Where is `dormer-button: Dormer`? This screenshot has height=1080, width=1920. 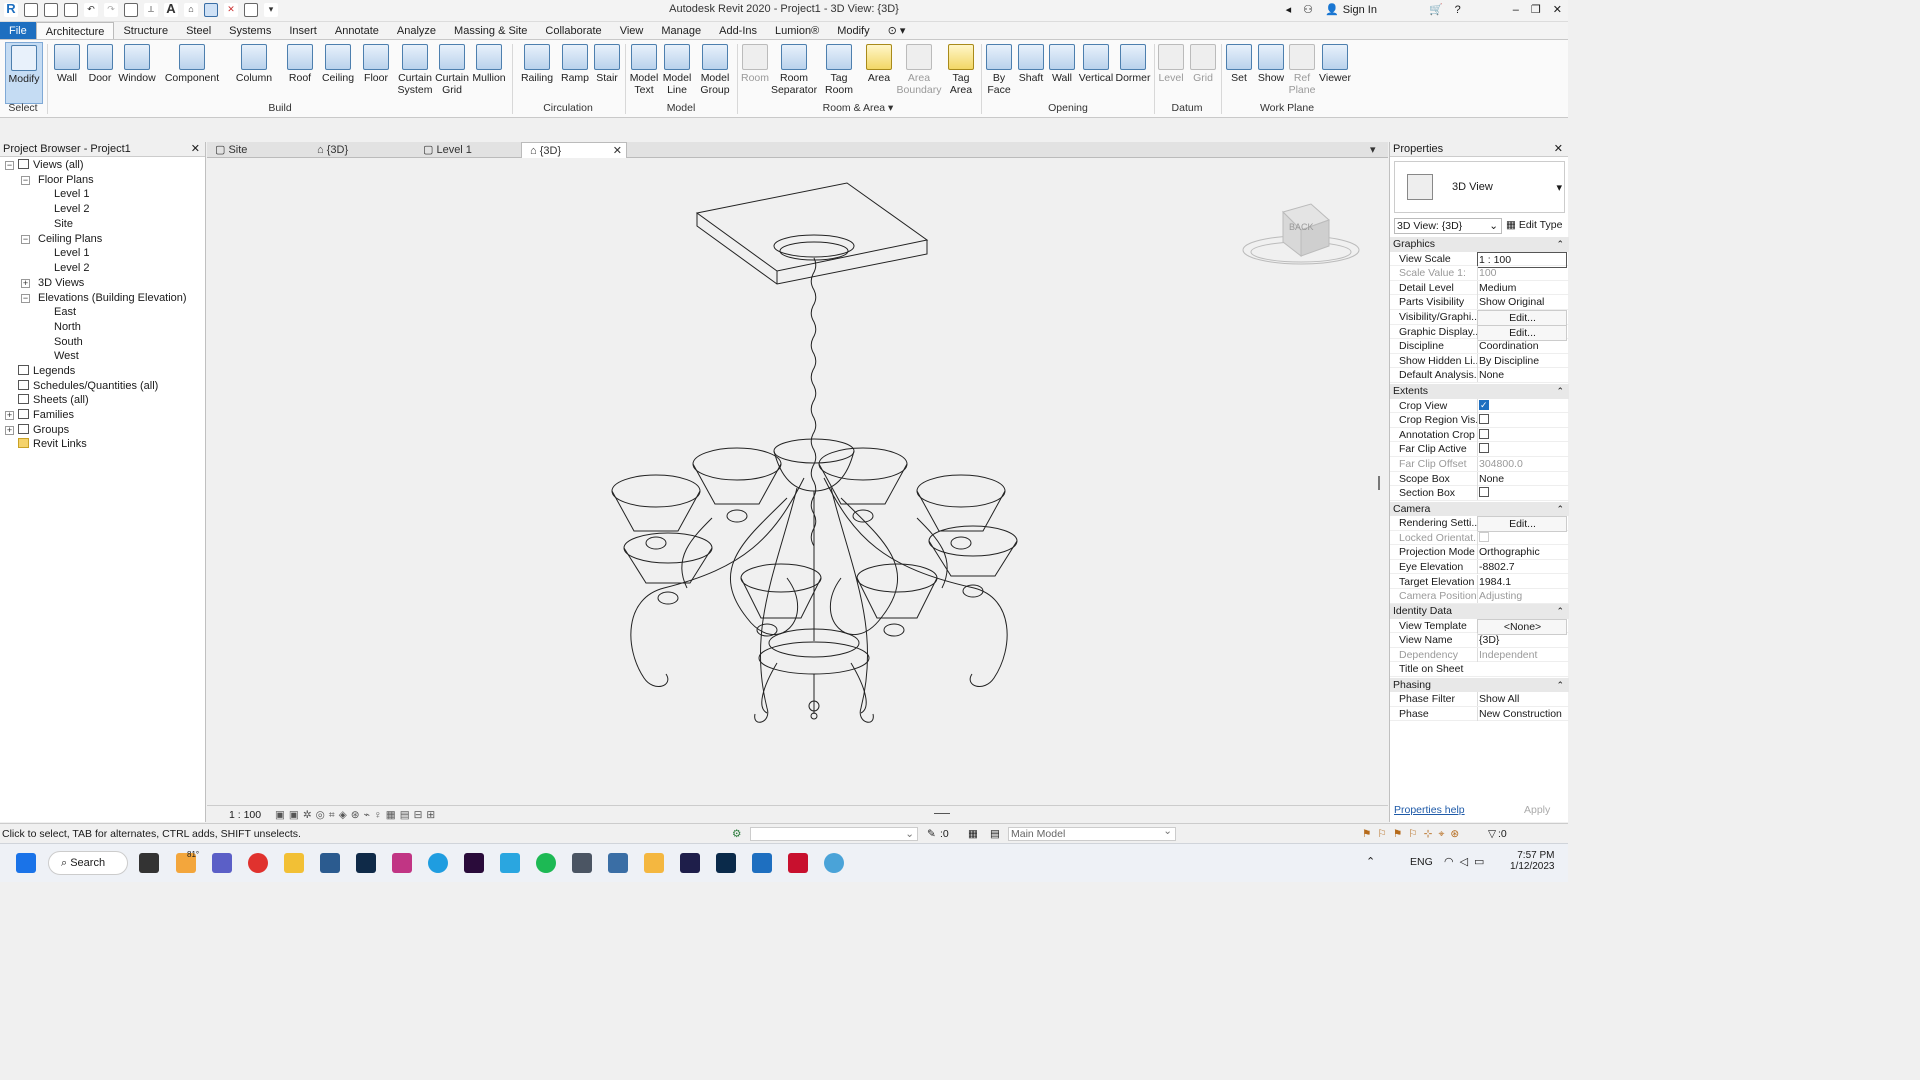 dormer-button: Dormer is located at coordinates (1133, 73).